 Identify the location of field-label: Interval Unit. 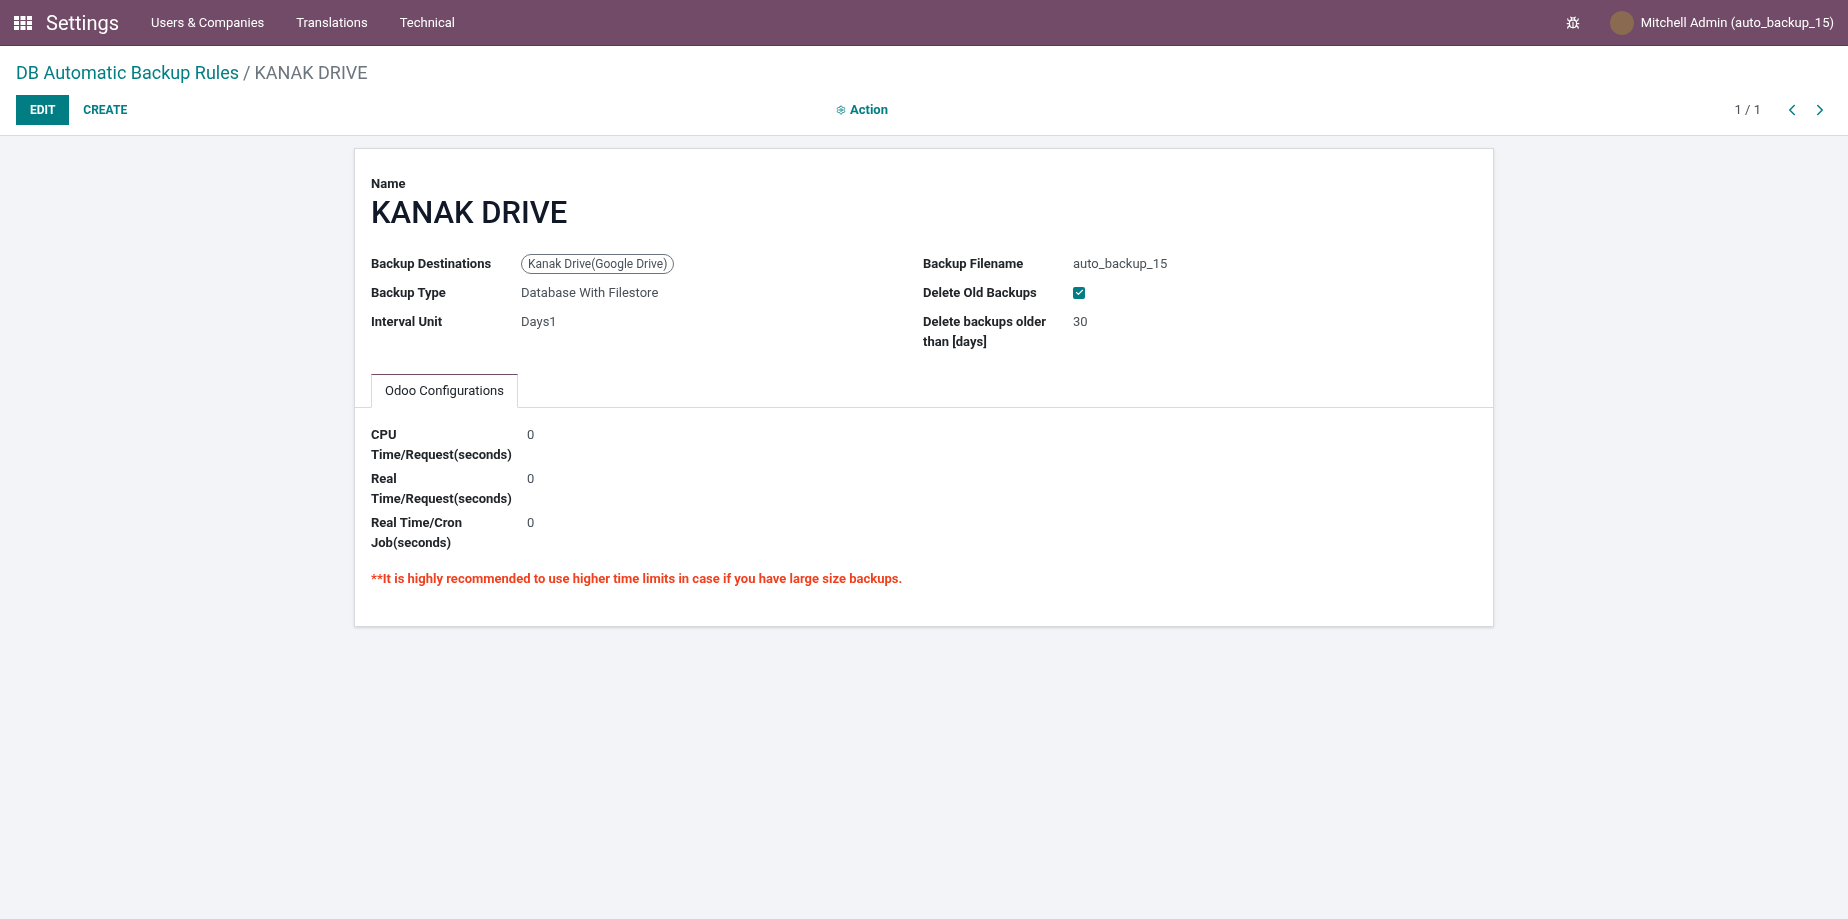
(407, 321).